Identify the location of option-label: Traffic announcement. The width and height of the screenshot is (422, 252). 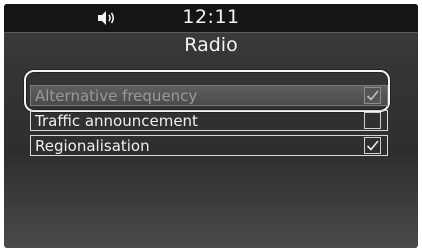
(116, 121).